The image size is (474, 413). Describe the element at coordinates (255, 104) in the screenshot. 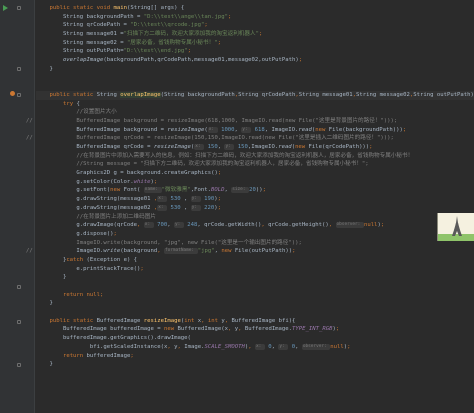

I see `code-line: try {` at that location.